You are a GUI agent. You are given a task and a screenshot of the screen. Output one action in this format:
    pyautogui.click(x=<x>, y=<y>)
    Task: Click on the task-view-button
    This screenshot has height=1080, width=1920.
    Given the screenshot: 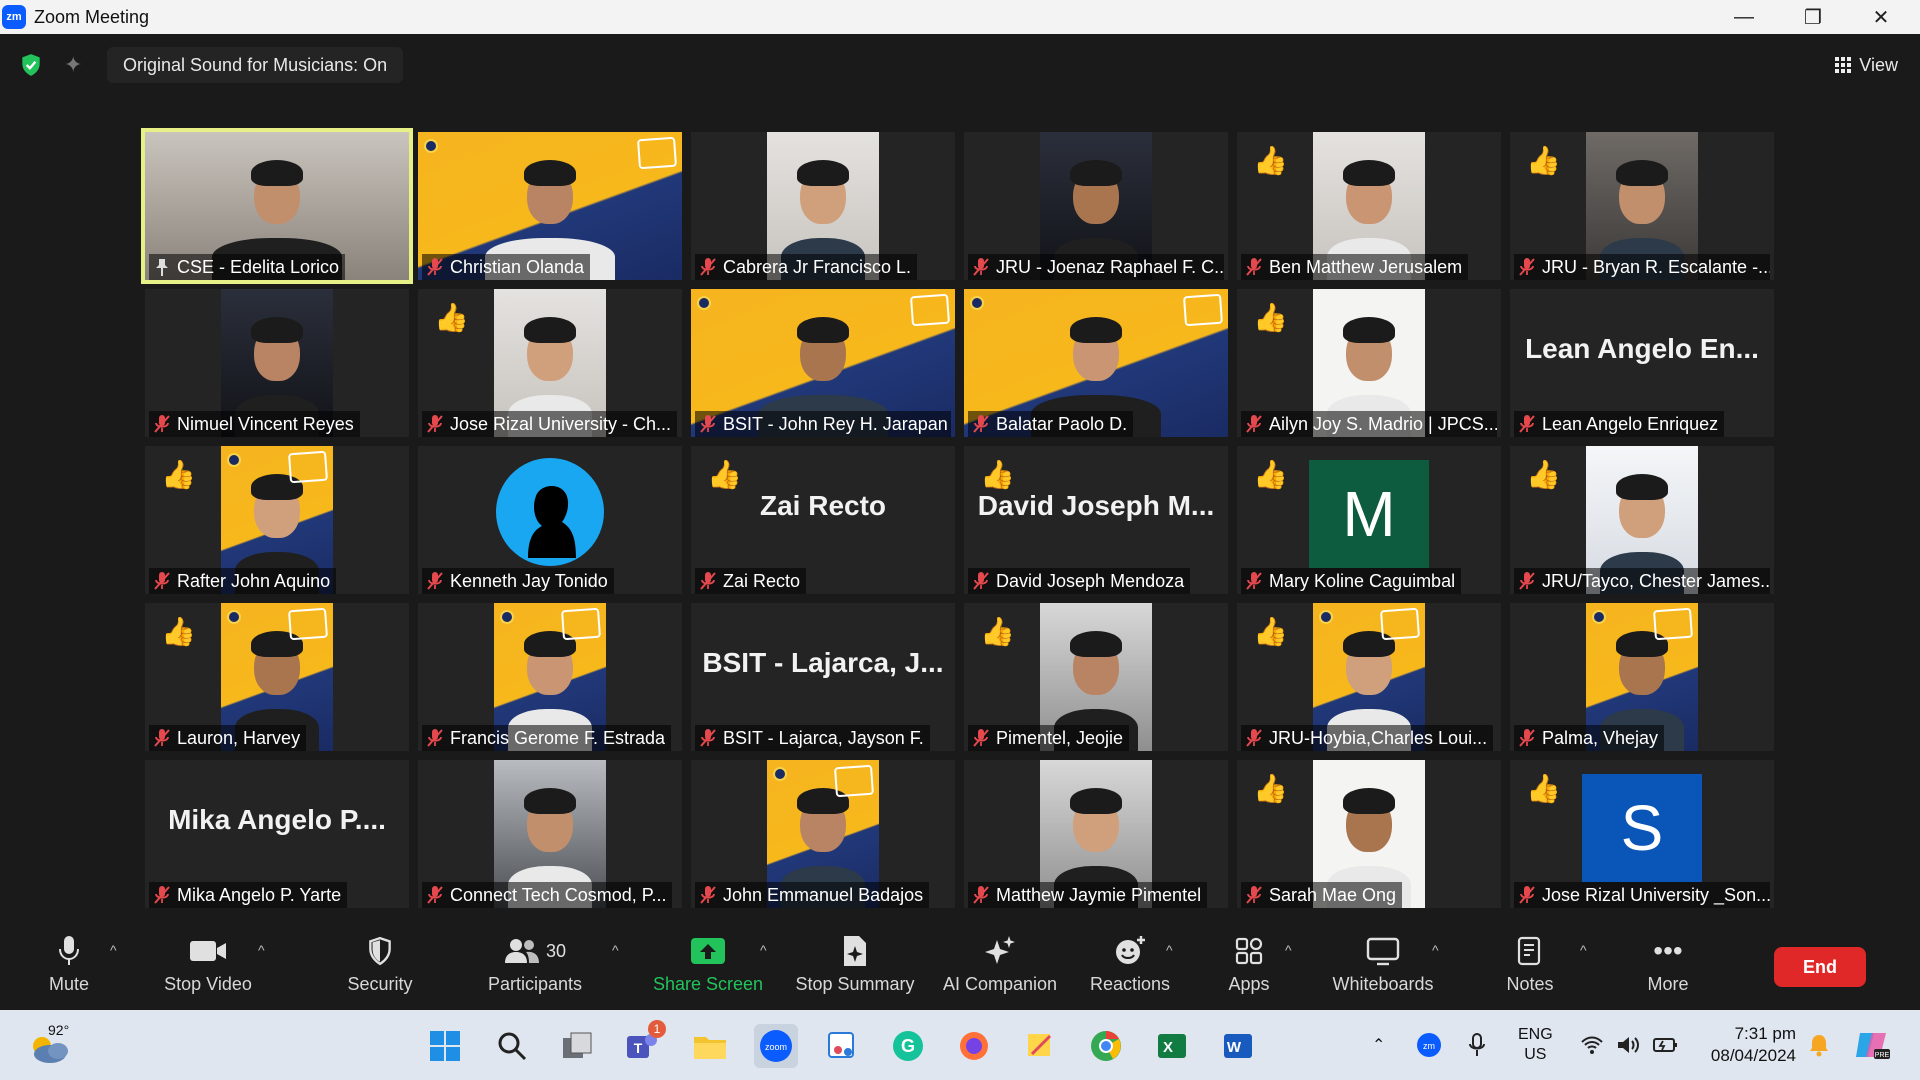 What is the action you would take?
    pyautogui.click(x=578, y=1046)
    